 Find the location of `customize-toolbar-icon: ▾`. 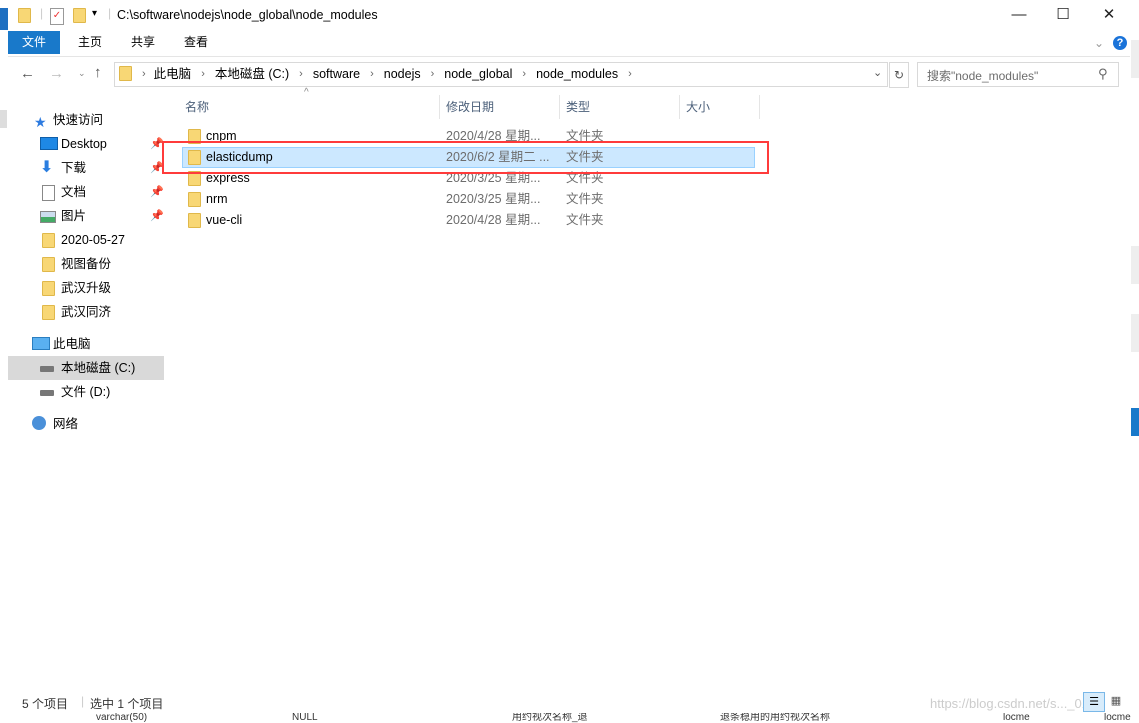

customize-toolbar-icon: ▾ is located at coordinates (94, 13).